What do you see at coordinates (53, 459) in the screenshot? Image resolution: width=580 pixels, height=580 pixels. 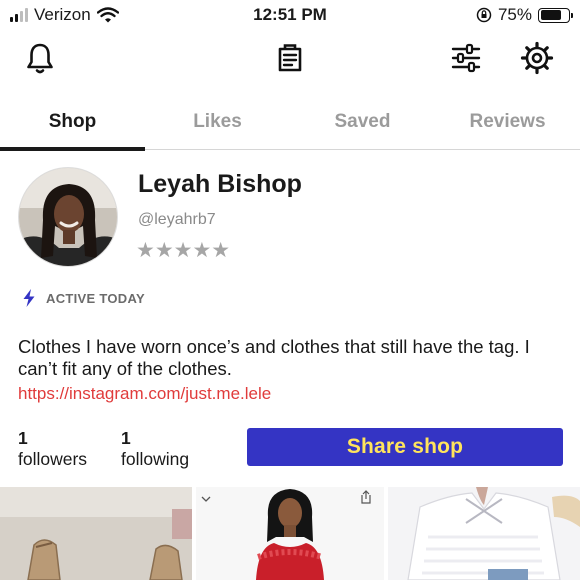 I see `followers-label: followers` at bounding box center [53, 459].